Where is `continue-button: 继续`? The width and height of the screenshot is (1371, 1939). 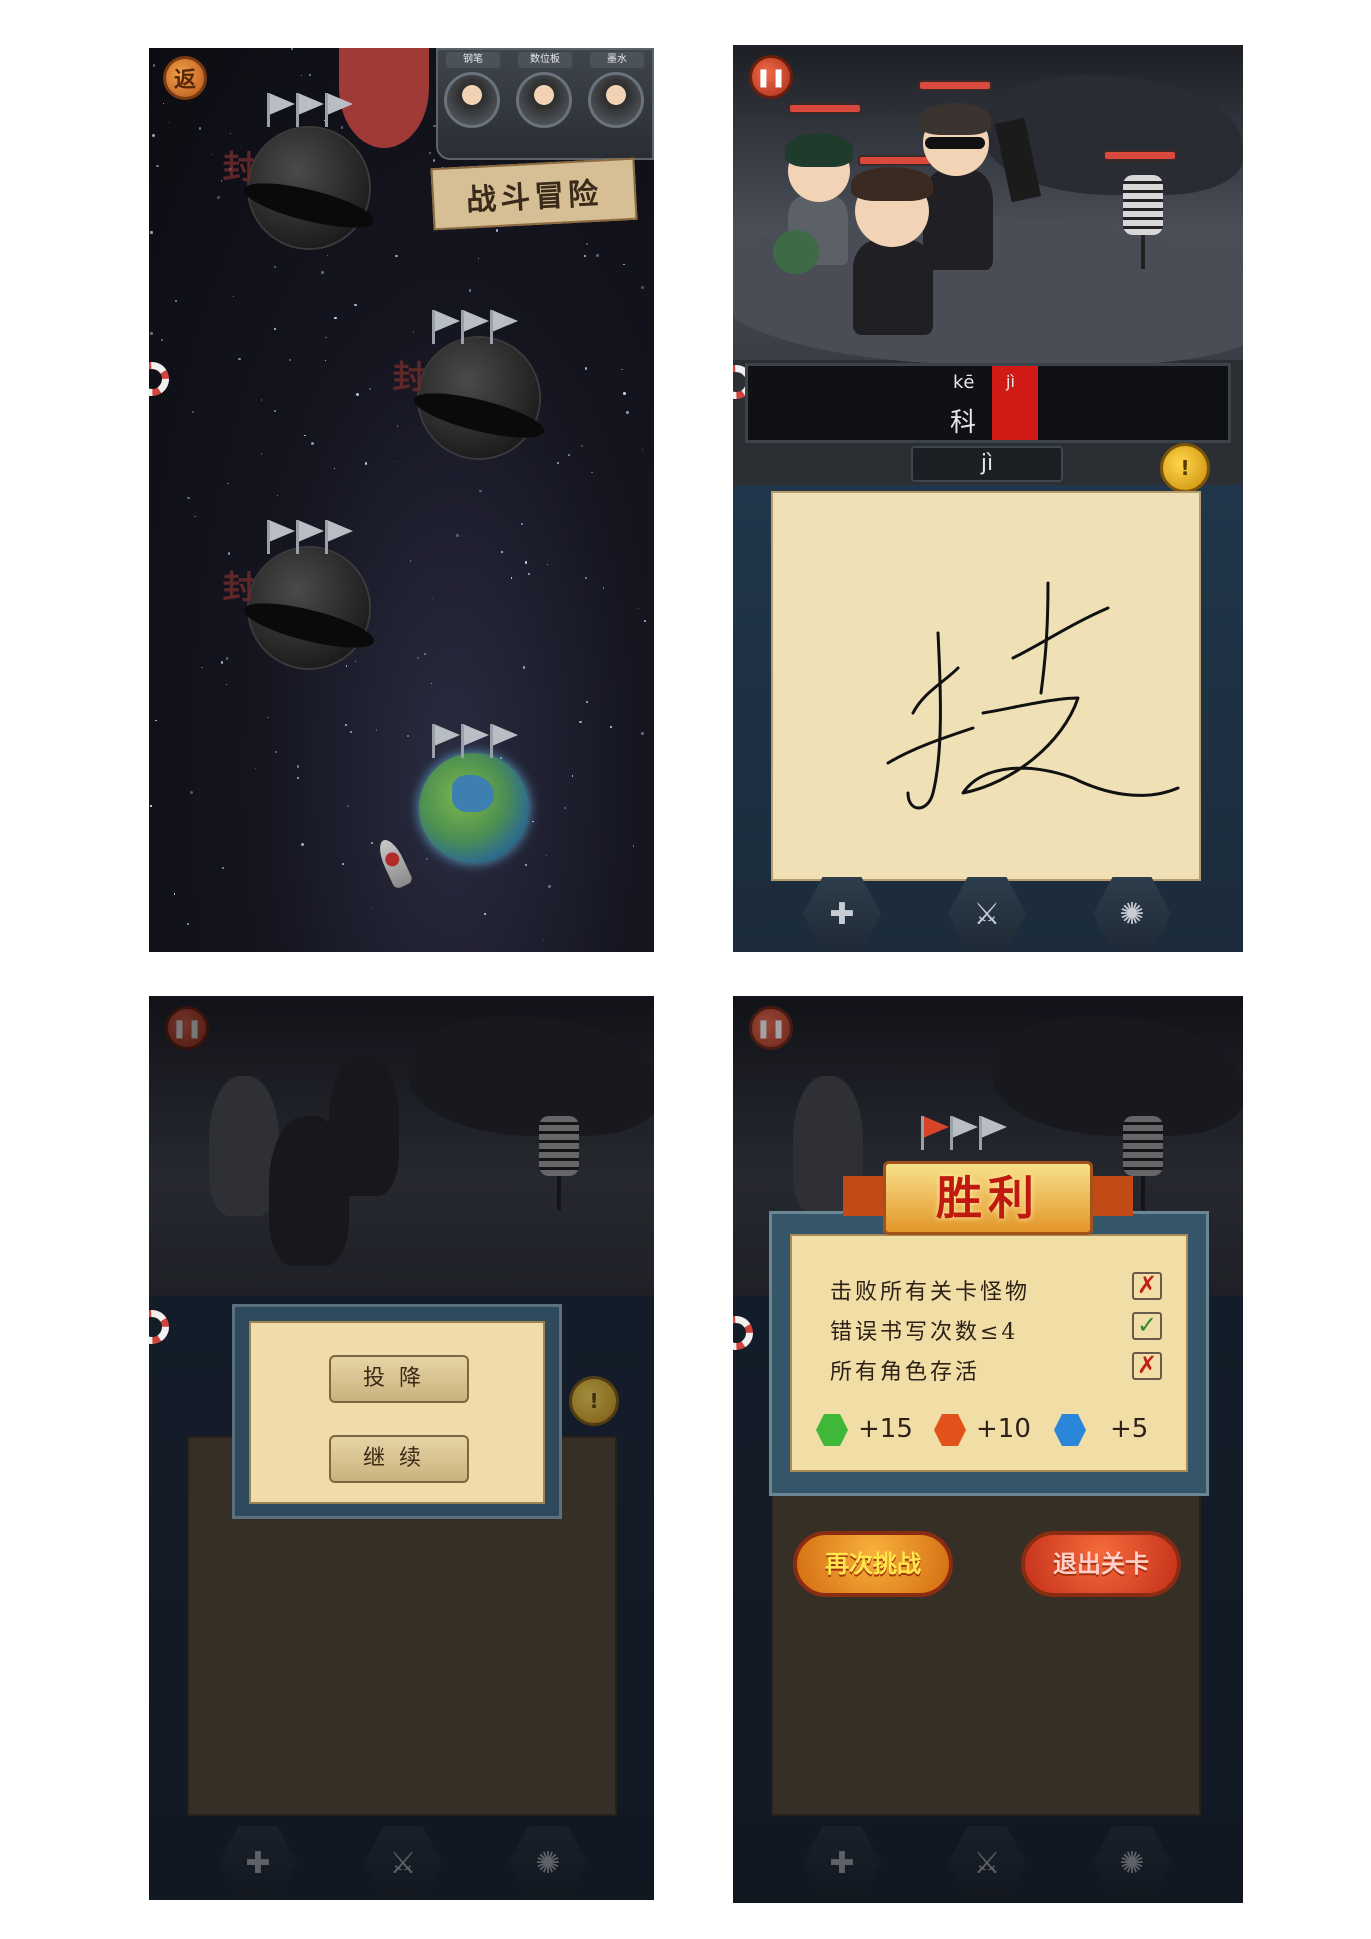 continue-button: 继续 is located at coordinates (399, 1459).